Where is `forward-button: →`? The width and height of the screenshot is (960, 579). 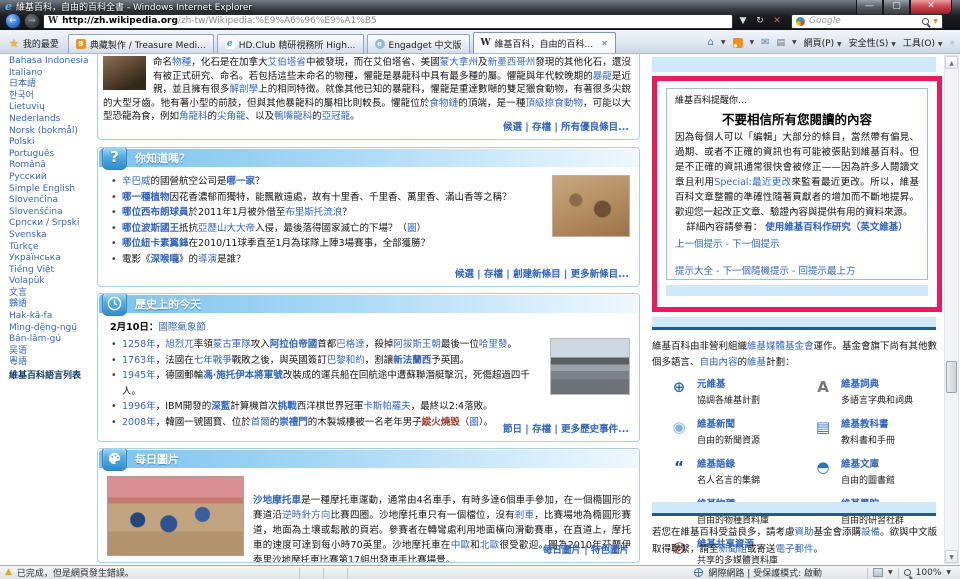 forward-button: → is located at coordinates (32, 21).